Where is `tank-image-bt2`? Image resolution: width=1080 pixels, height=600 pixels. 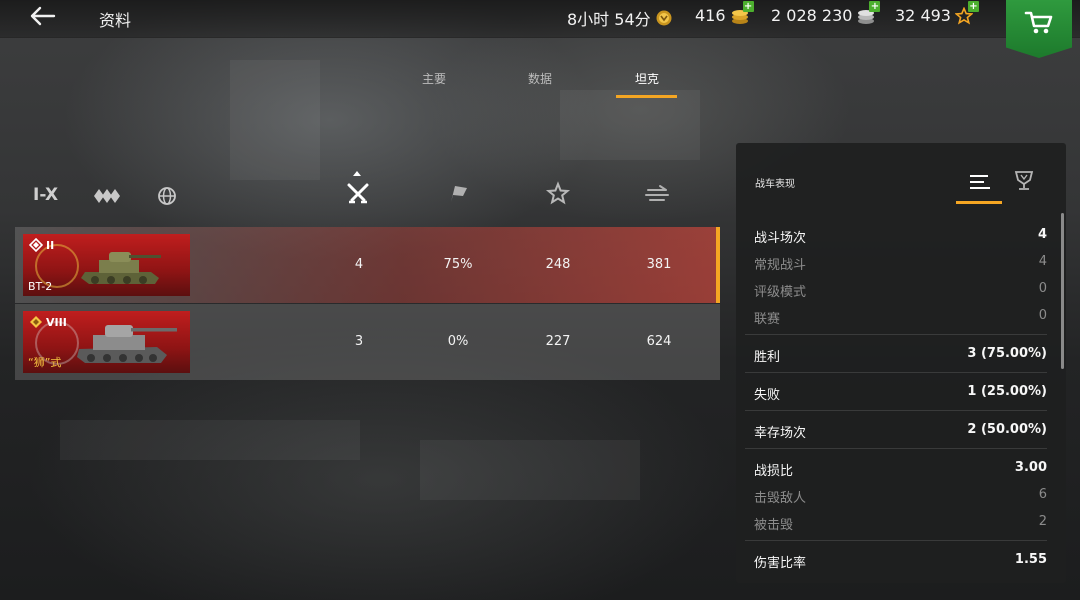
tank-image-bt2 is located at coordinates (121, 268).